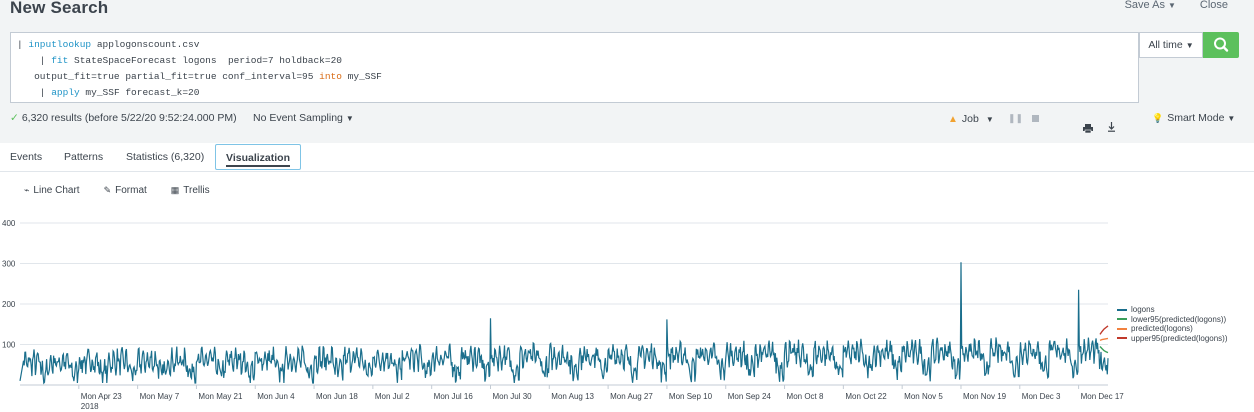  I want to click on format-label: Format, so click(131, 190).